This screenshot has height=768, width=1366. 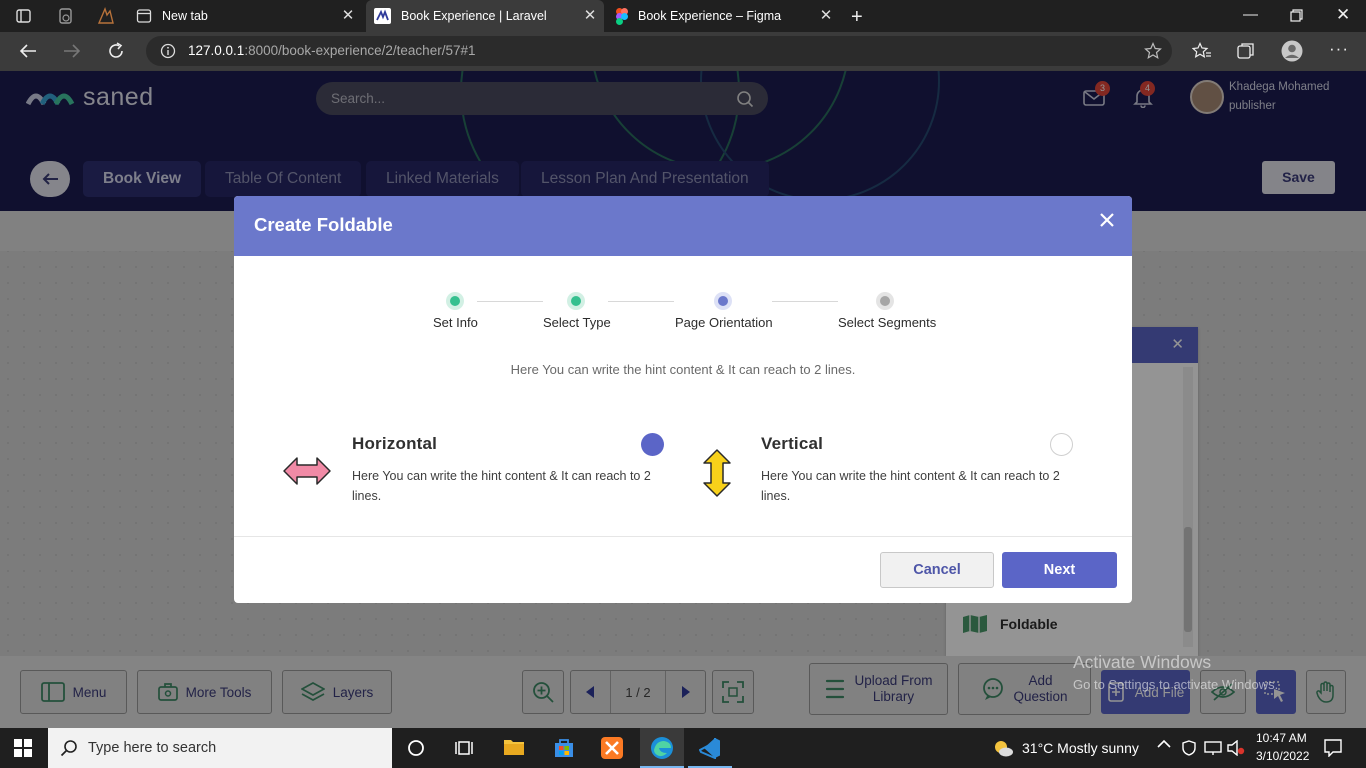 What do you see at coordinates (792, 443) in the screenshot?
I see `option-vertical-title: Vertical` at bounding box center [792, 443].